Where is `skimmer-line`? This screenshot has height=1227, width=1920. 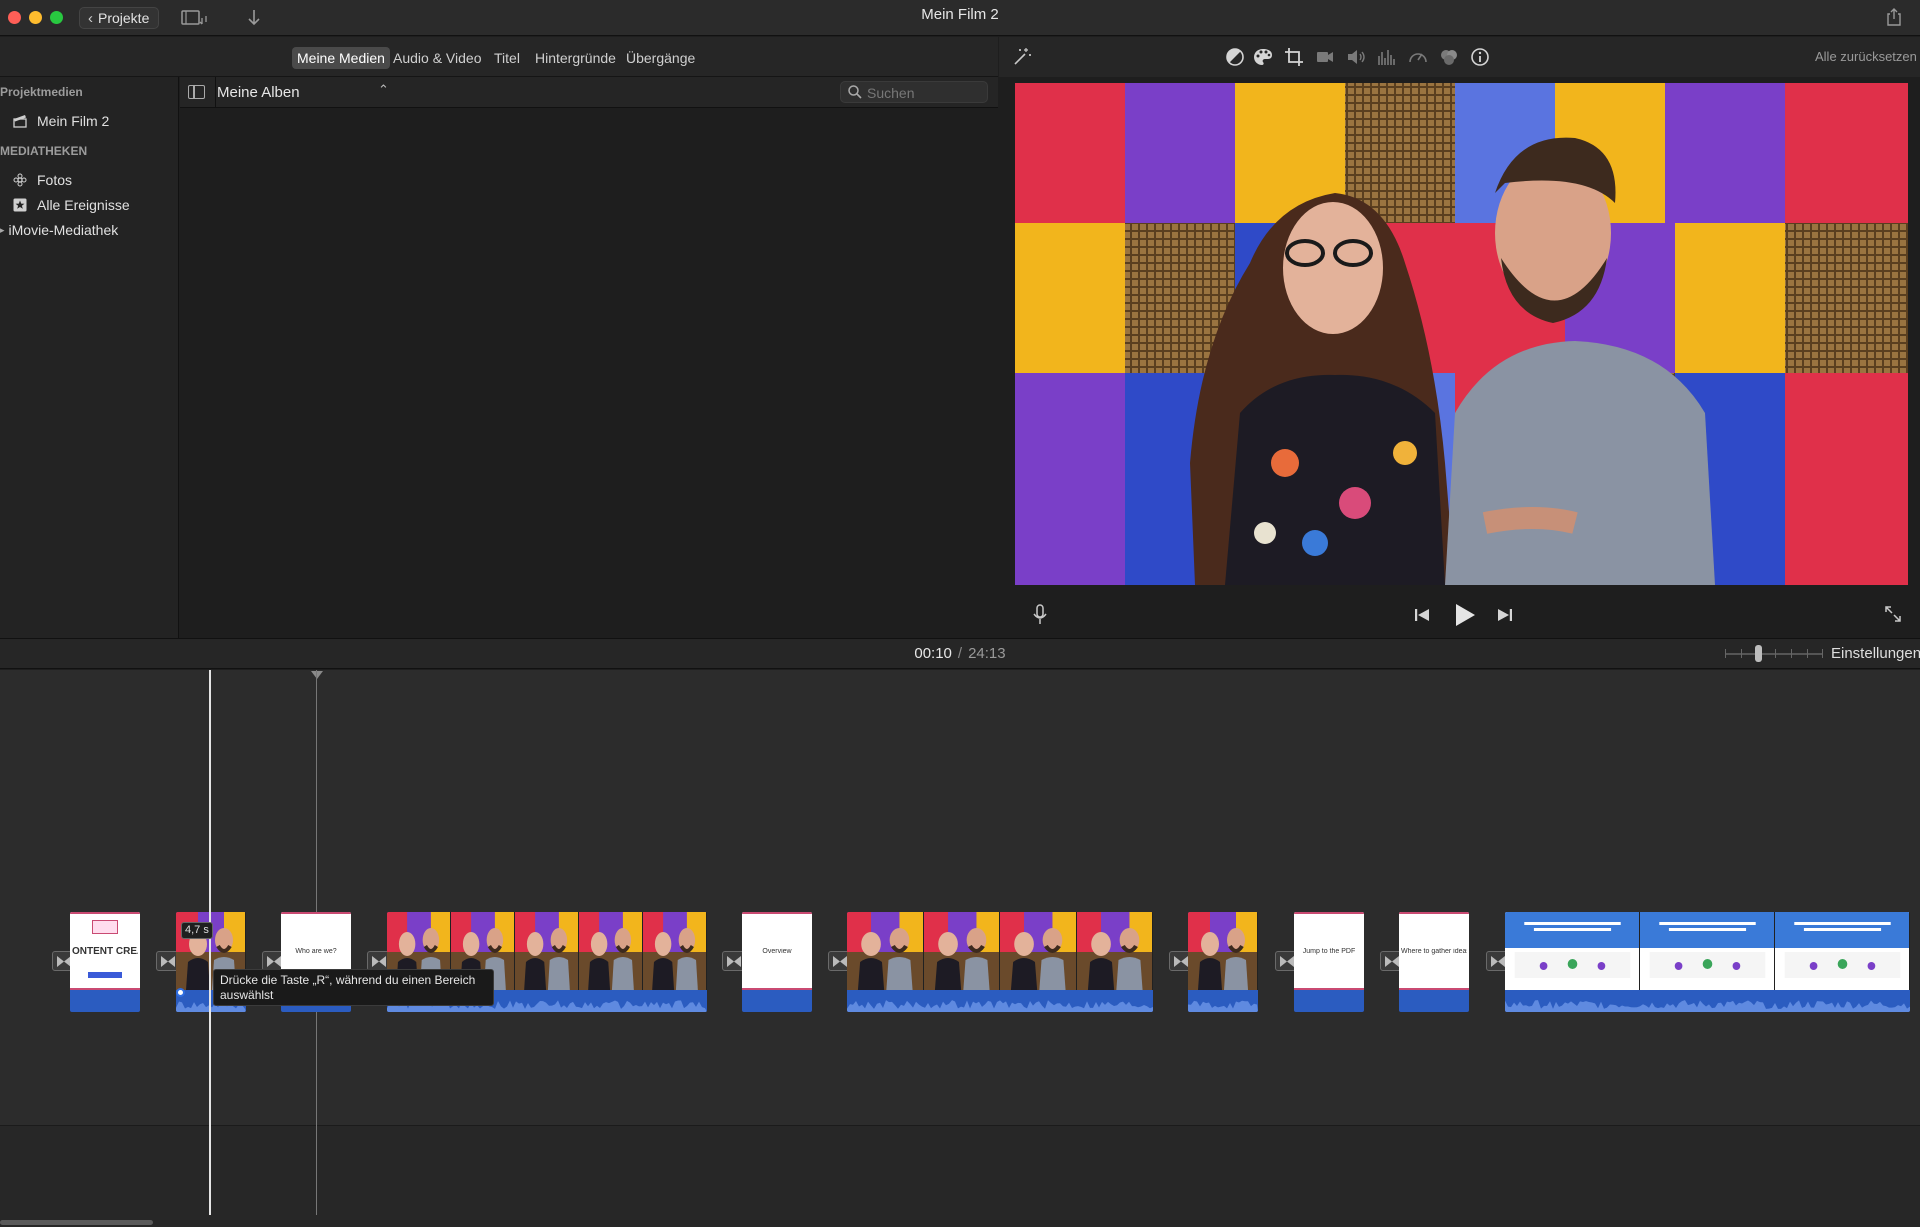
skimmer-line is located at coordinates (210, 942).